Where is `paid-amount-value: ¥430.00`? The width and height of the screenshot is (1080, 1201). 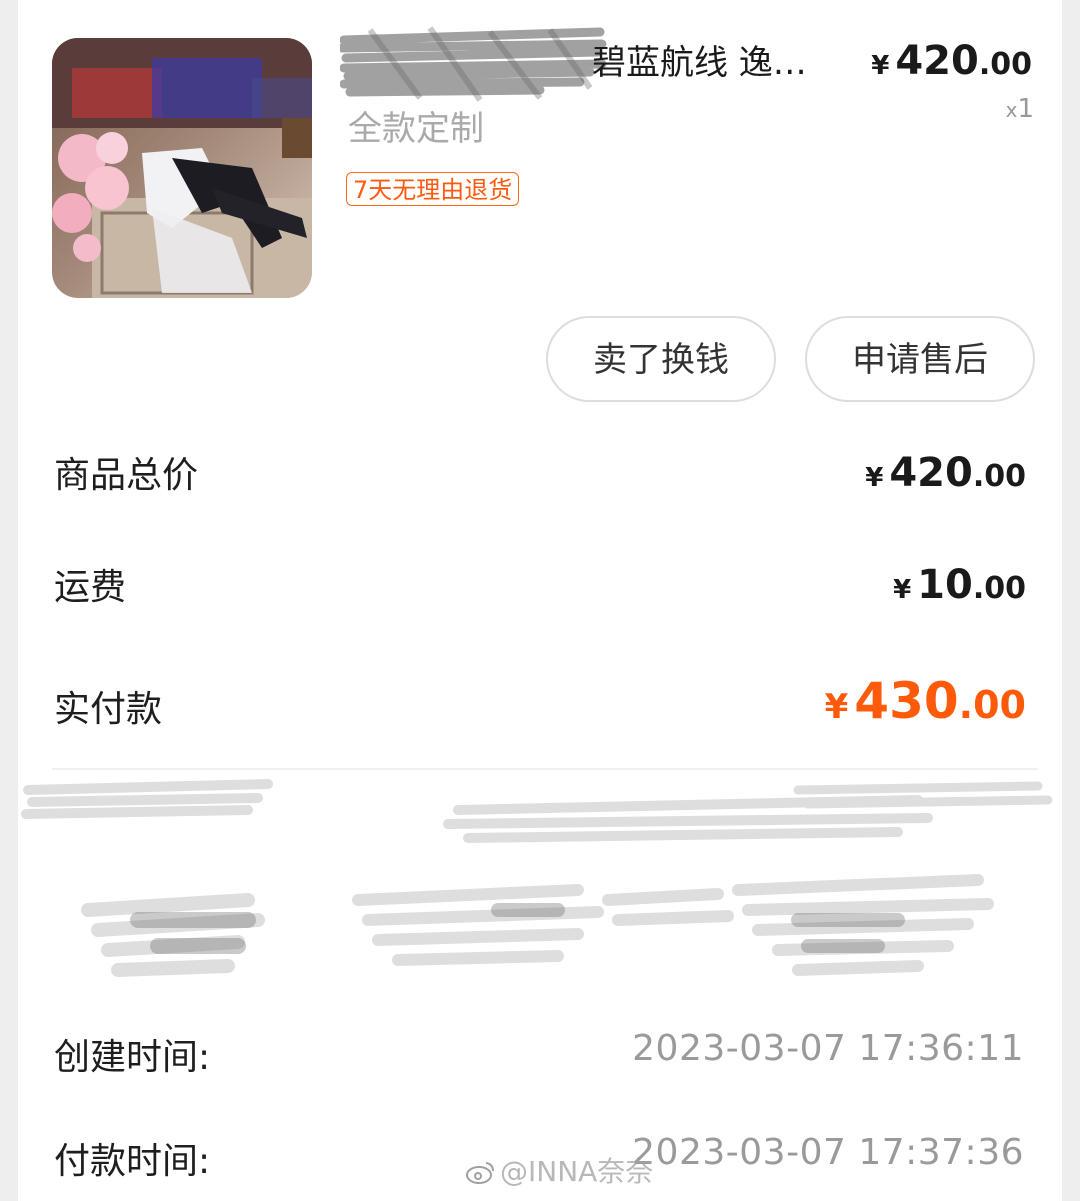
paid-amount-value: ¥430.00 is located at coordinates (925, 701).